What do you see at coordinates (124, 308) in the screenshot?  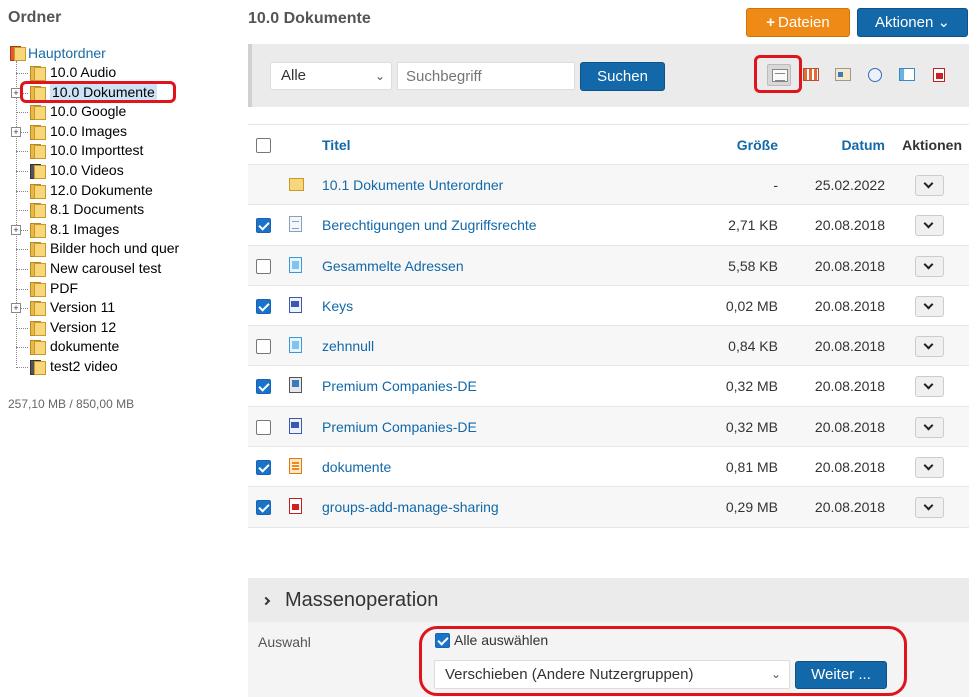 I see `tree-item: + Version 11` at bounding box center [124, 308].